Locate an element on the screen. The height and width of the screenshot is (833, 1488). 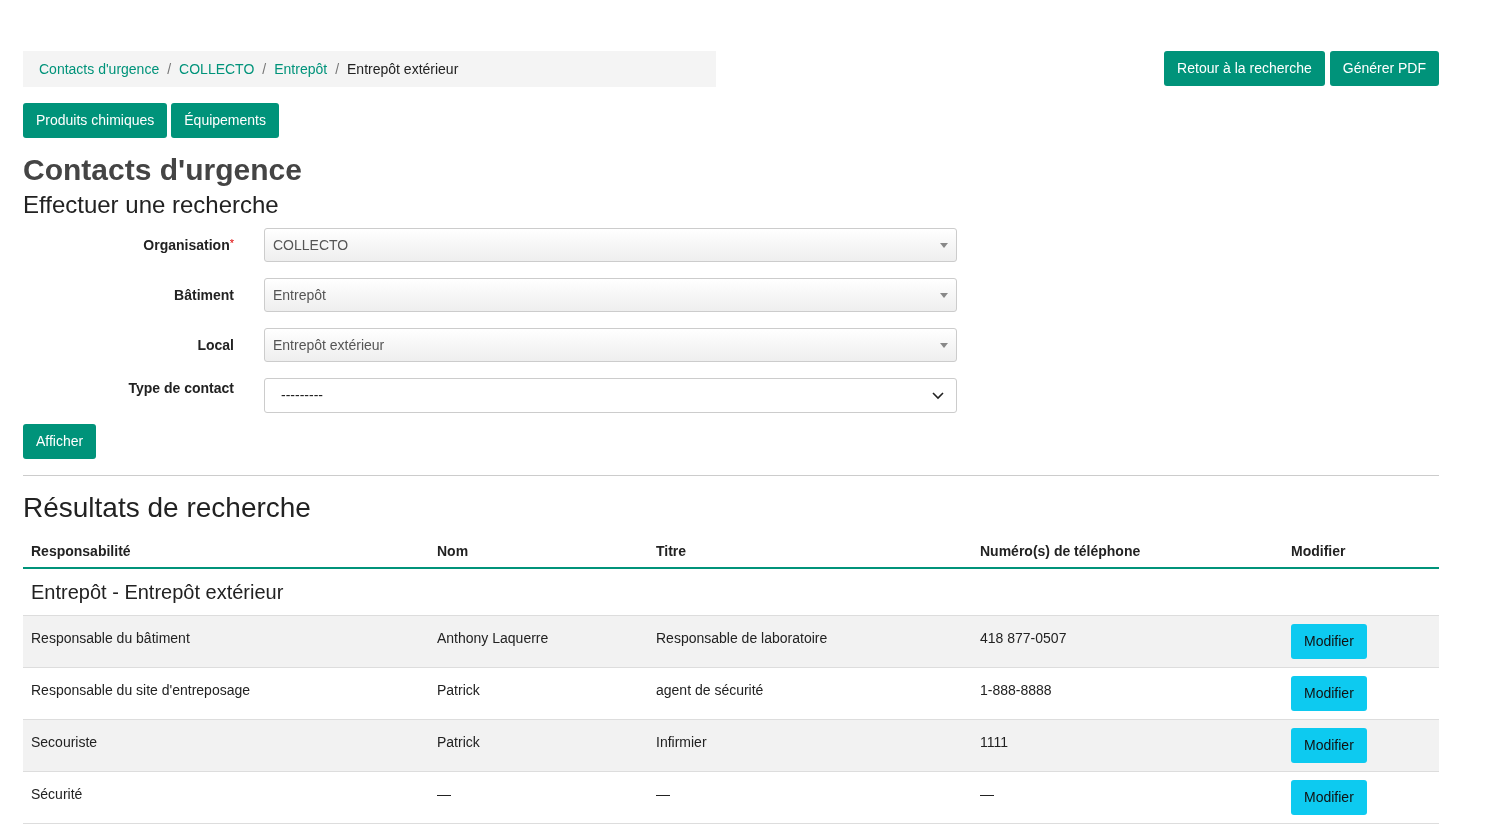
required-mark: * is located at coordinates (231, 242).